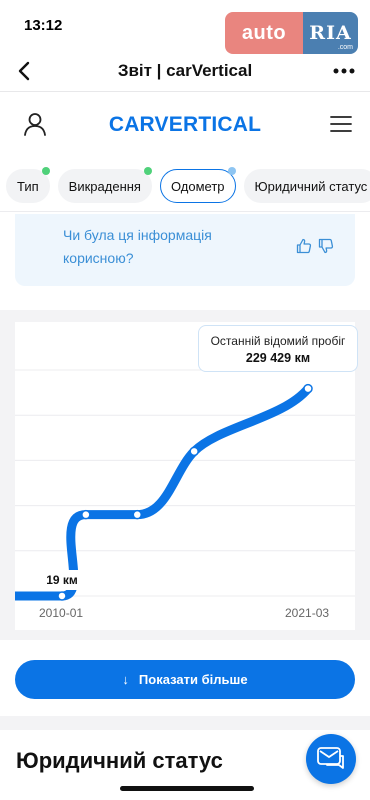 This screenshot has width=370, height=800. I want to click on auto-ria-logo-right: RIA .com, so click(330, 33).